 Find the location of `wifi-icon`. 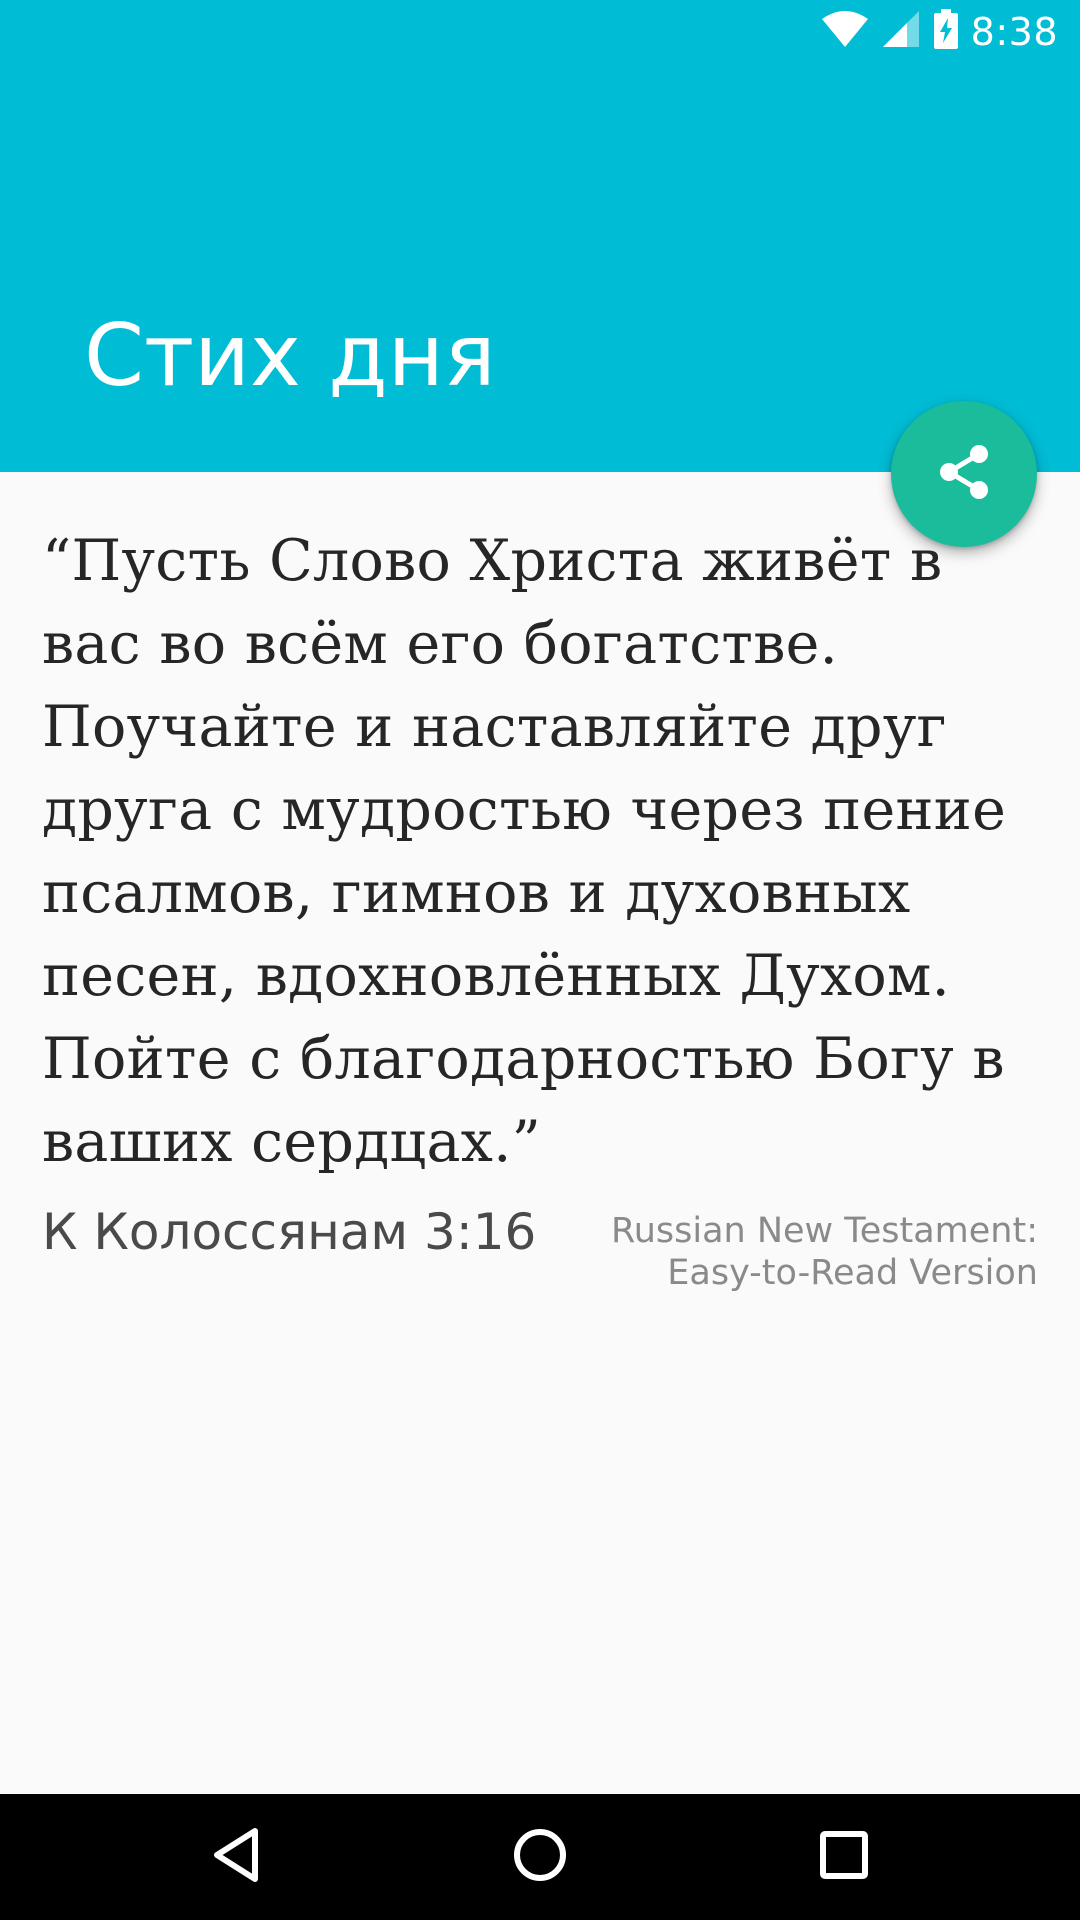

wifi-icon is located at coordinates (845, 31).